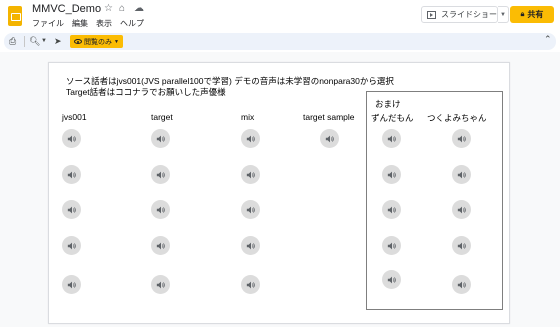 The width and height of the screenshot is (560, 327). I want to click on column-header-target-sample: target sample, so click(329, 117).